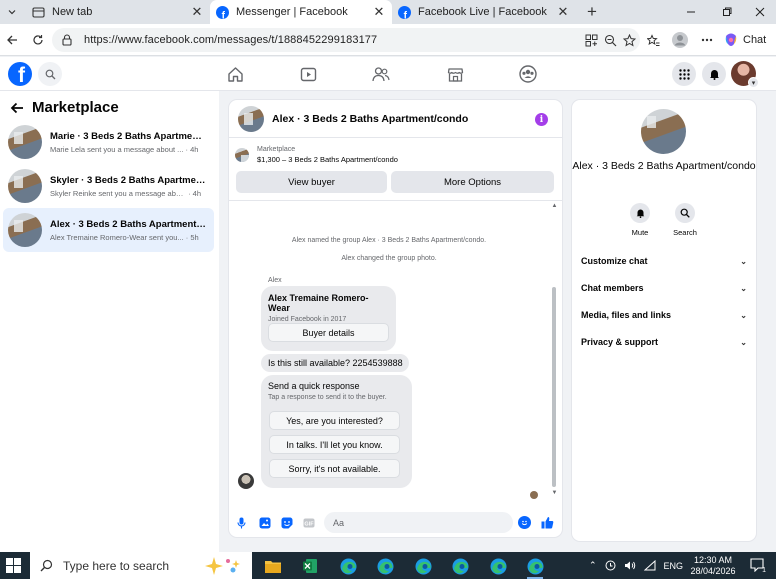  Describe the element at coordinates (67, 40) in the screenshot. I see `site-info-icon` at that location.